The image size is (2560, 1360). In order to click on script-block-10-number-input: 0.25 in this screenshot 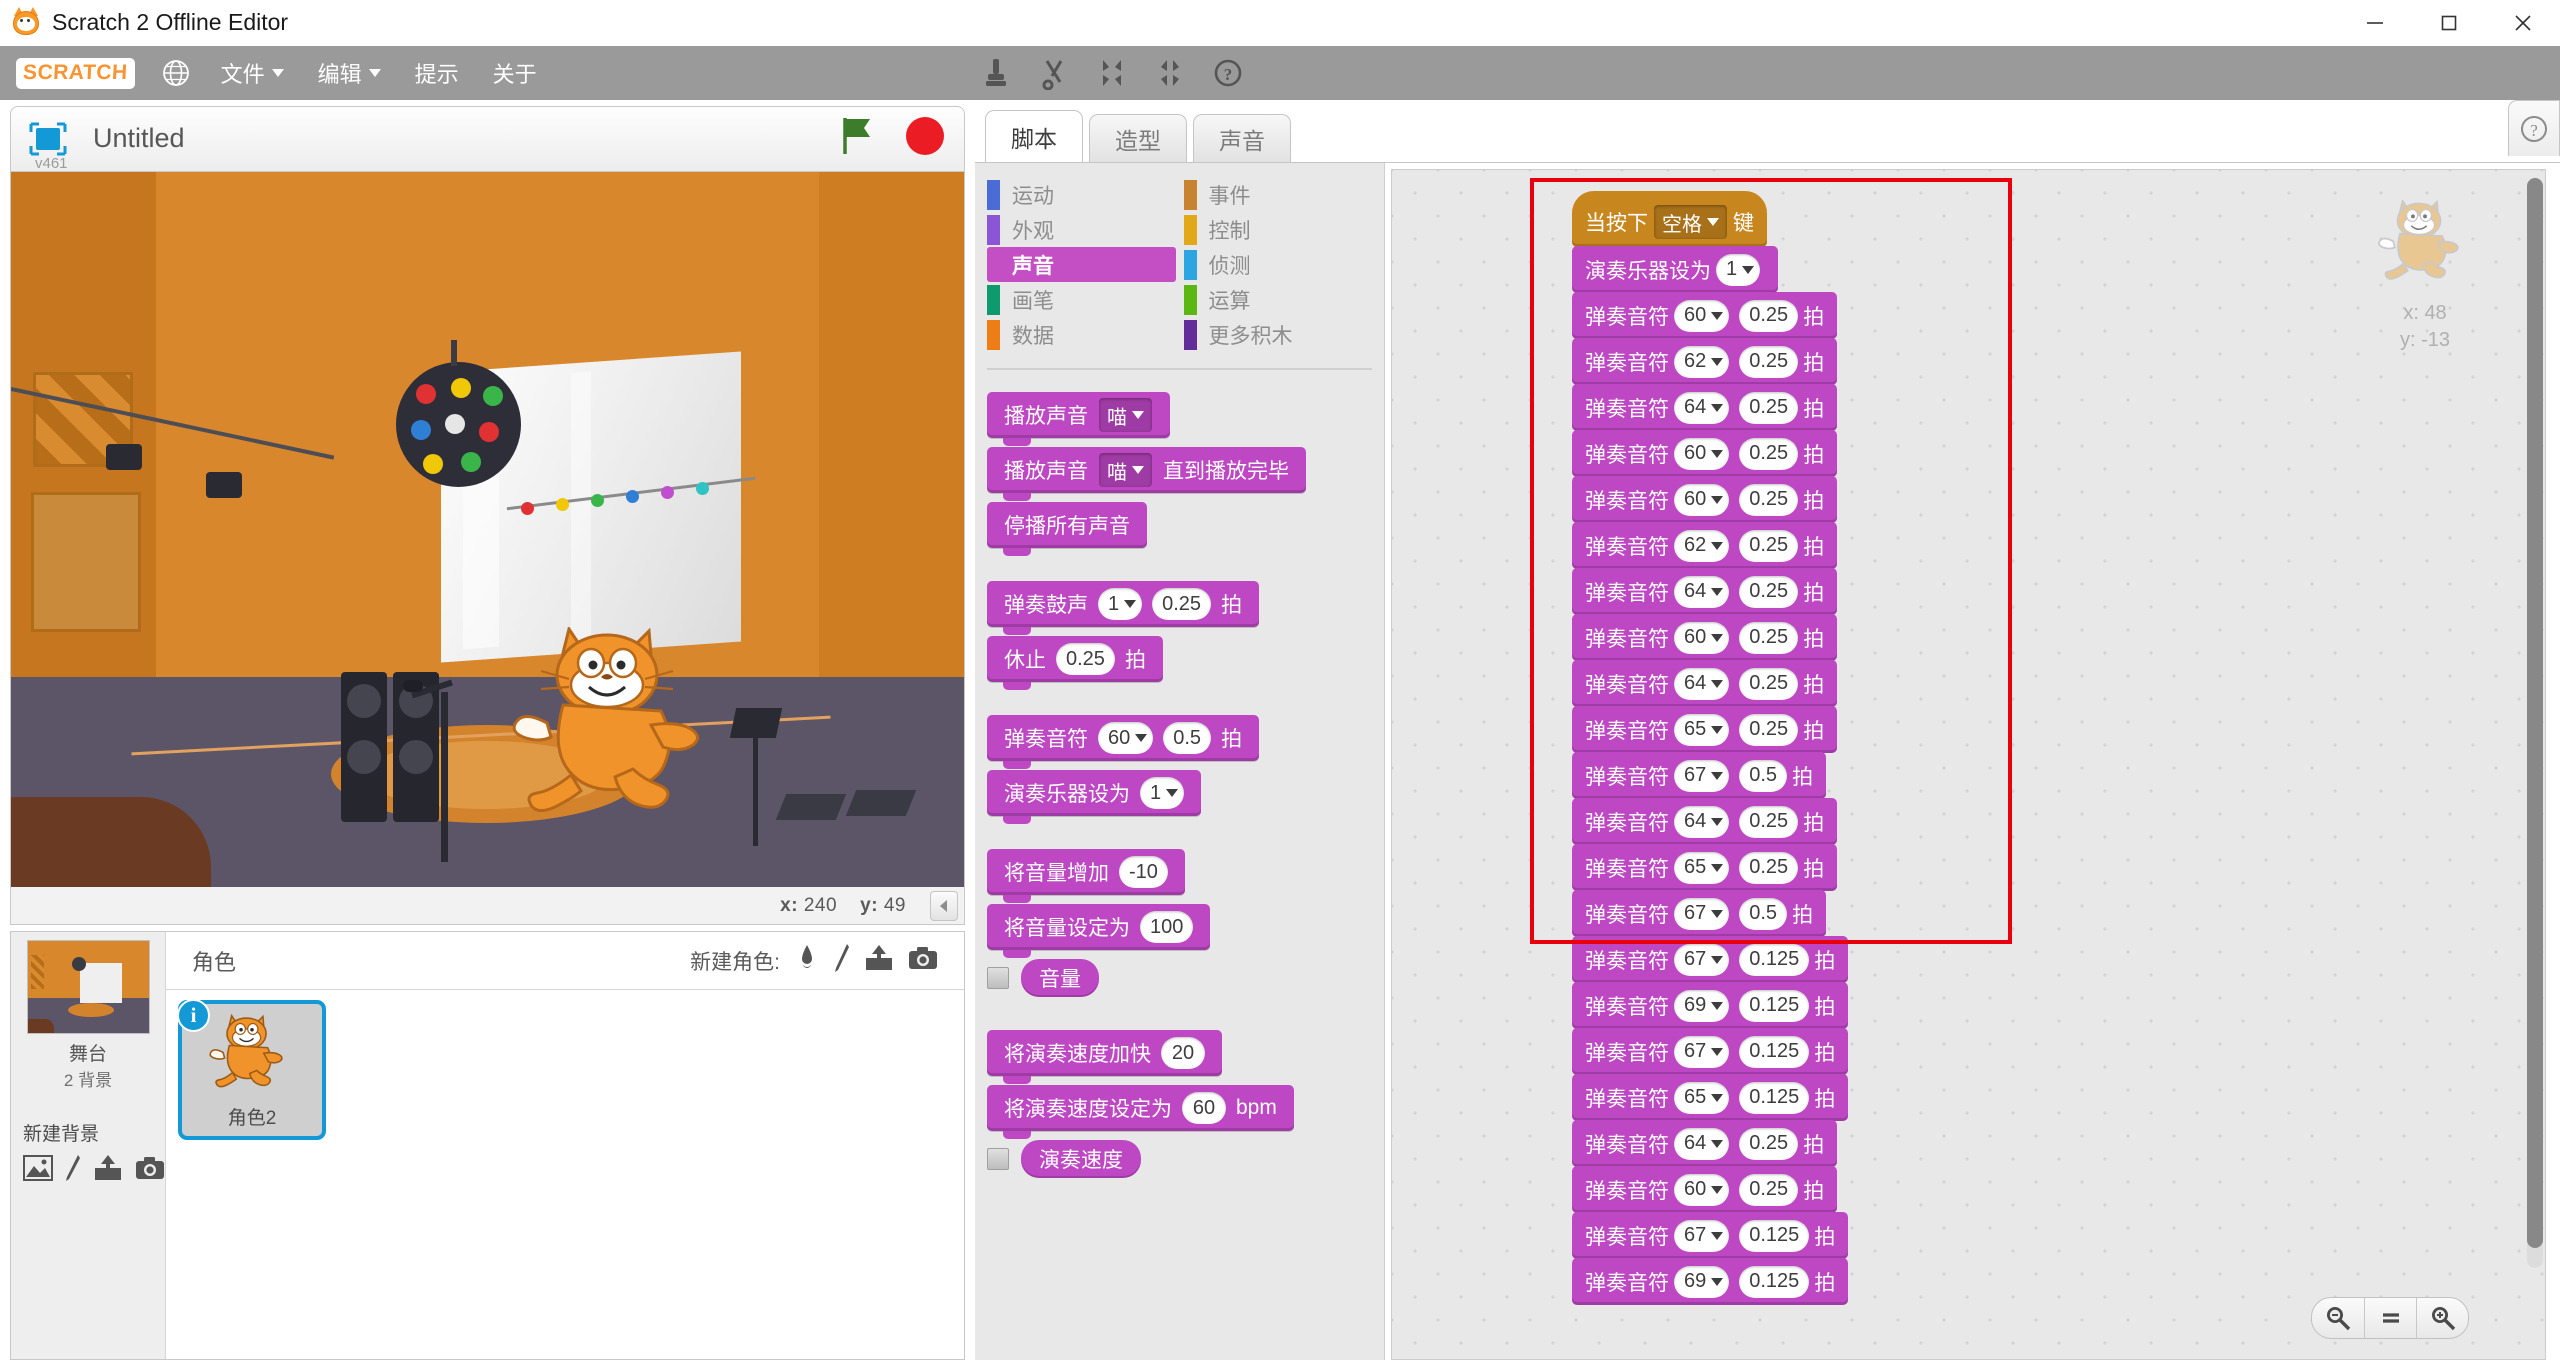, I will do `click(1769, 683)`.